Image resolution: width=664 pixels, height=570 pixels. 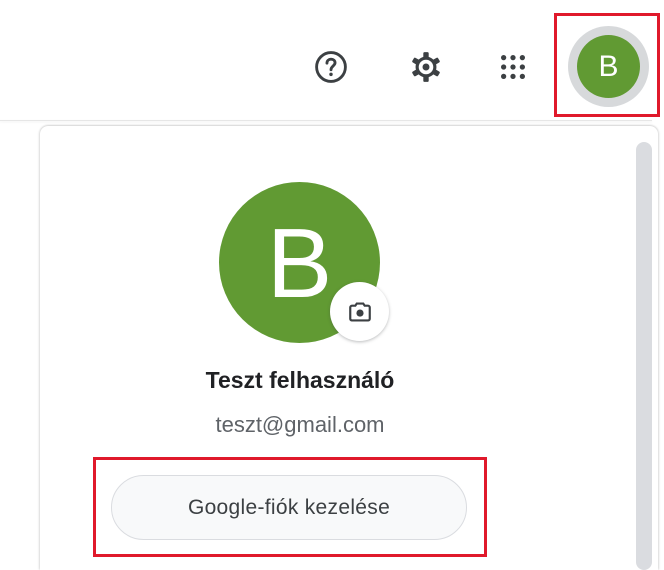 I want to click on avatar: B, so click(x=608, y=66).